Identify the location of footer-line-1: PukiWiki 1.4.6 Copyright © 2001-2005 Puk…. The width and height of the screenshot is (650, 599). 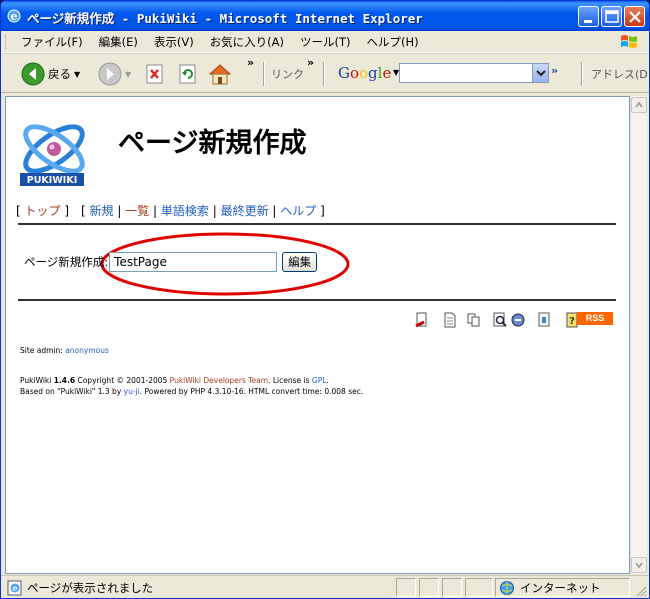
(174, 380).